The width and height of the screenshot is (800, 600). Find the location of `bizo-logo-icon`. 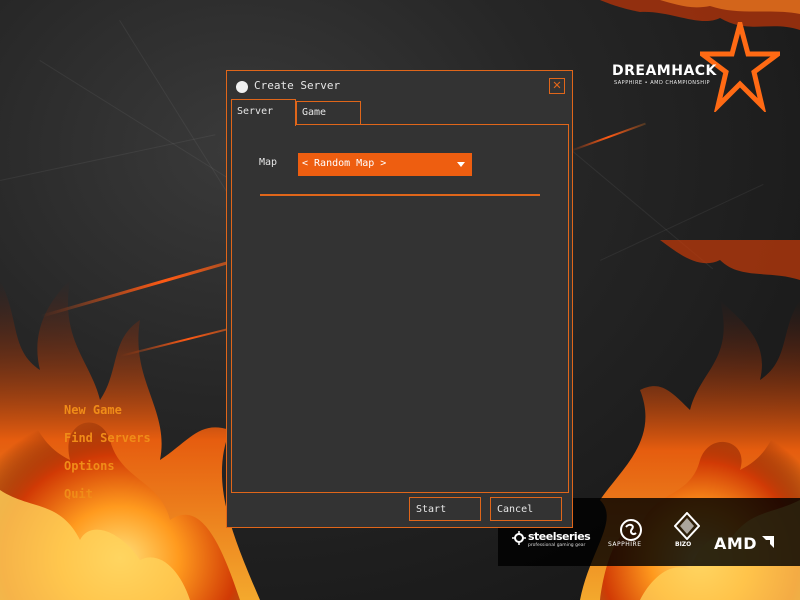

bizo-logo-icon is located at coordinates (687, 526).